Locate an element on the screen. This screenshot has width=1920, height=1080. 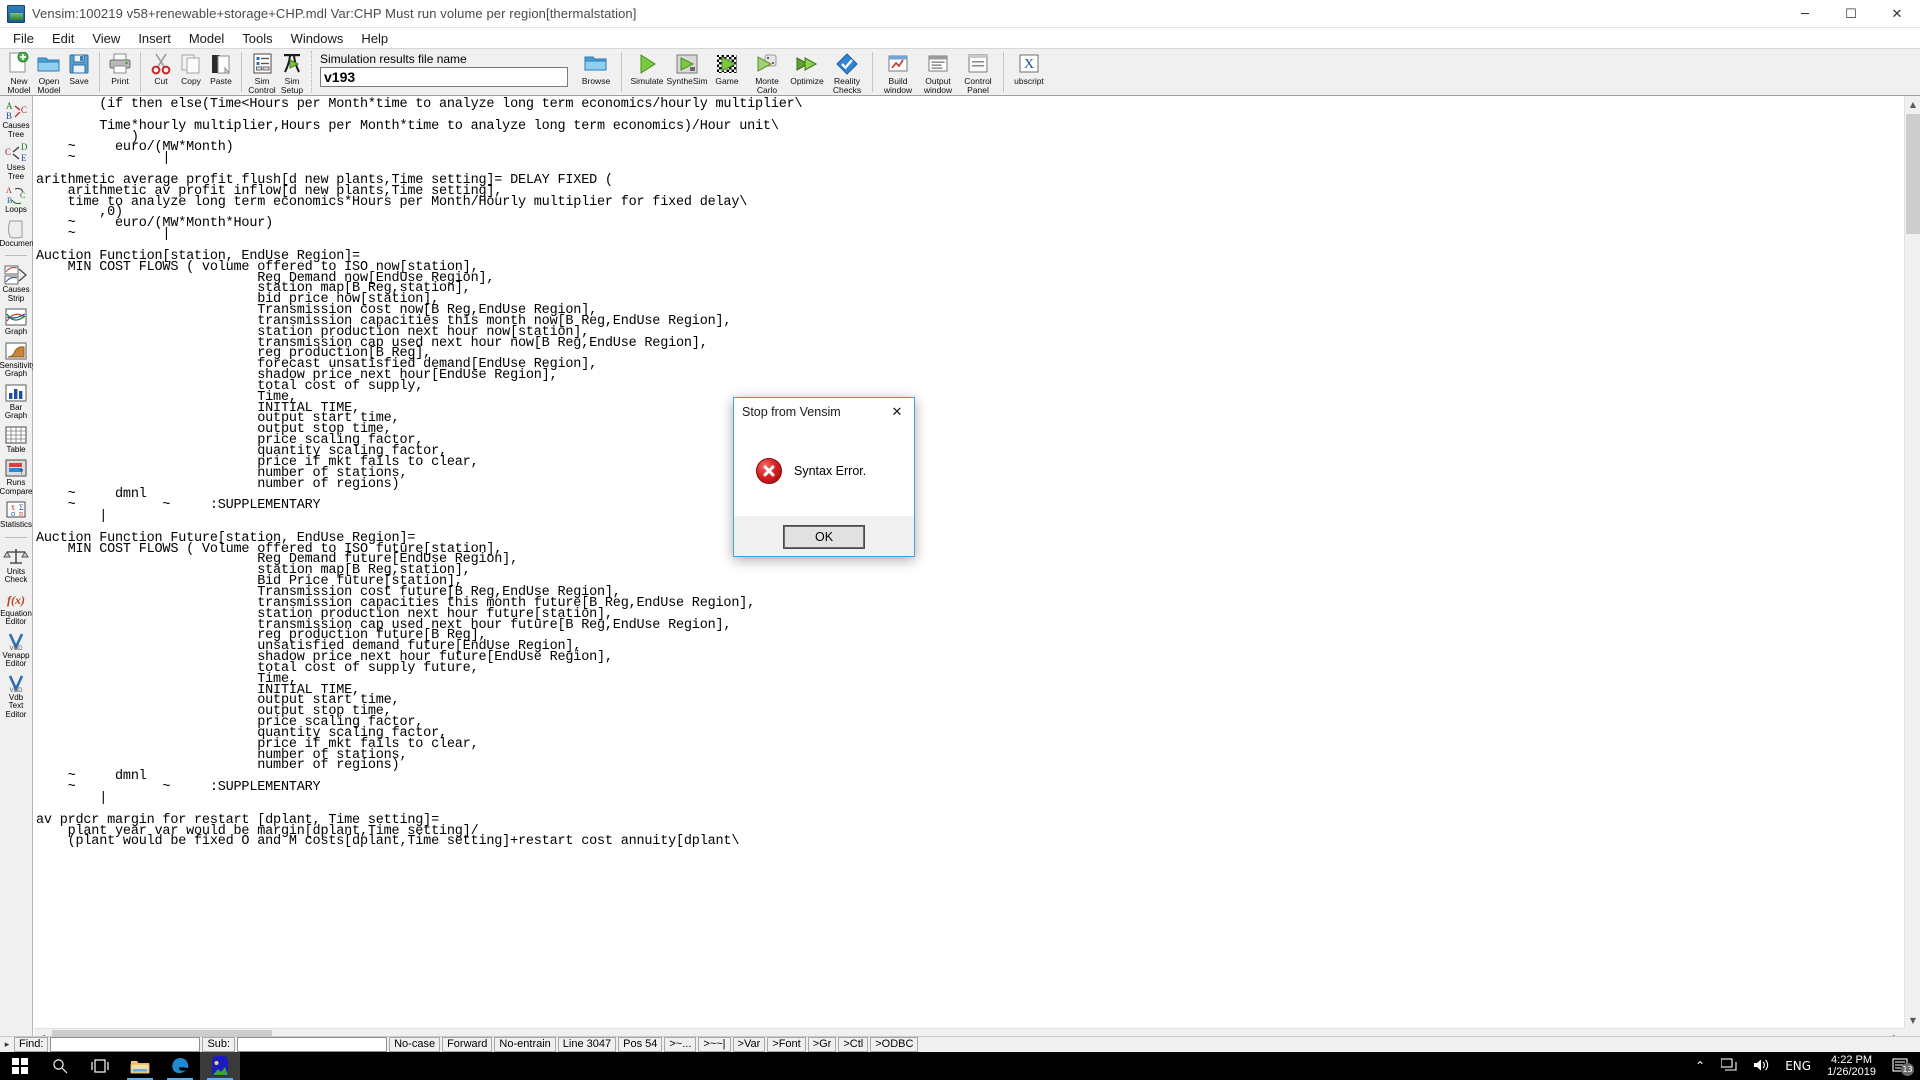
build-window-button: Build window is located at coordinates (898, 72).